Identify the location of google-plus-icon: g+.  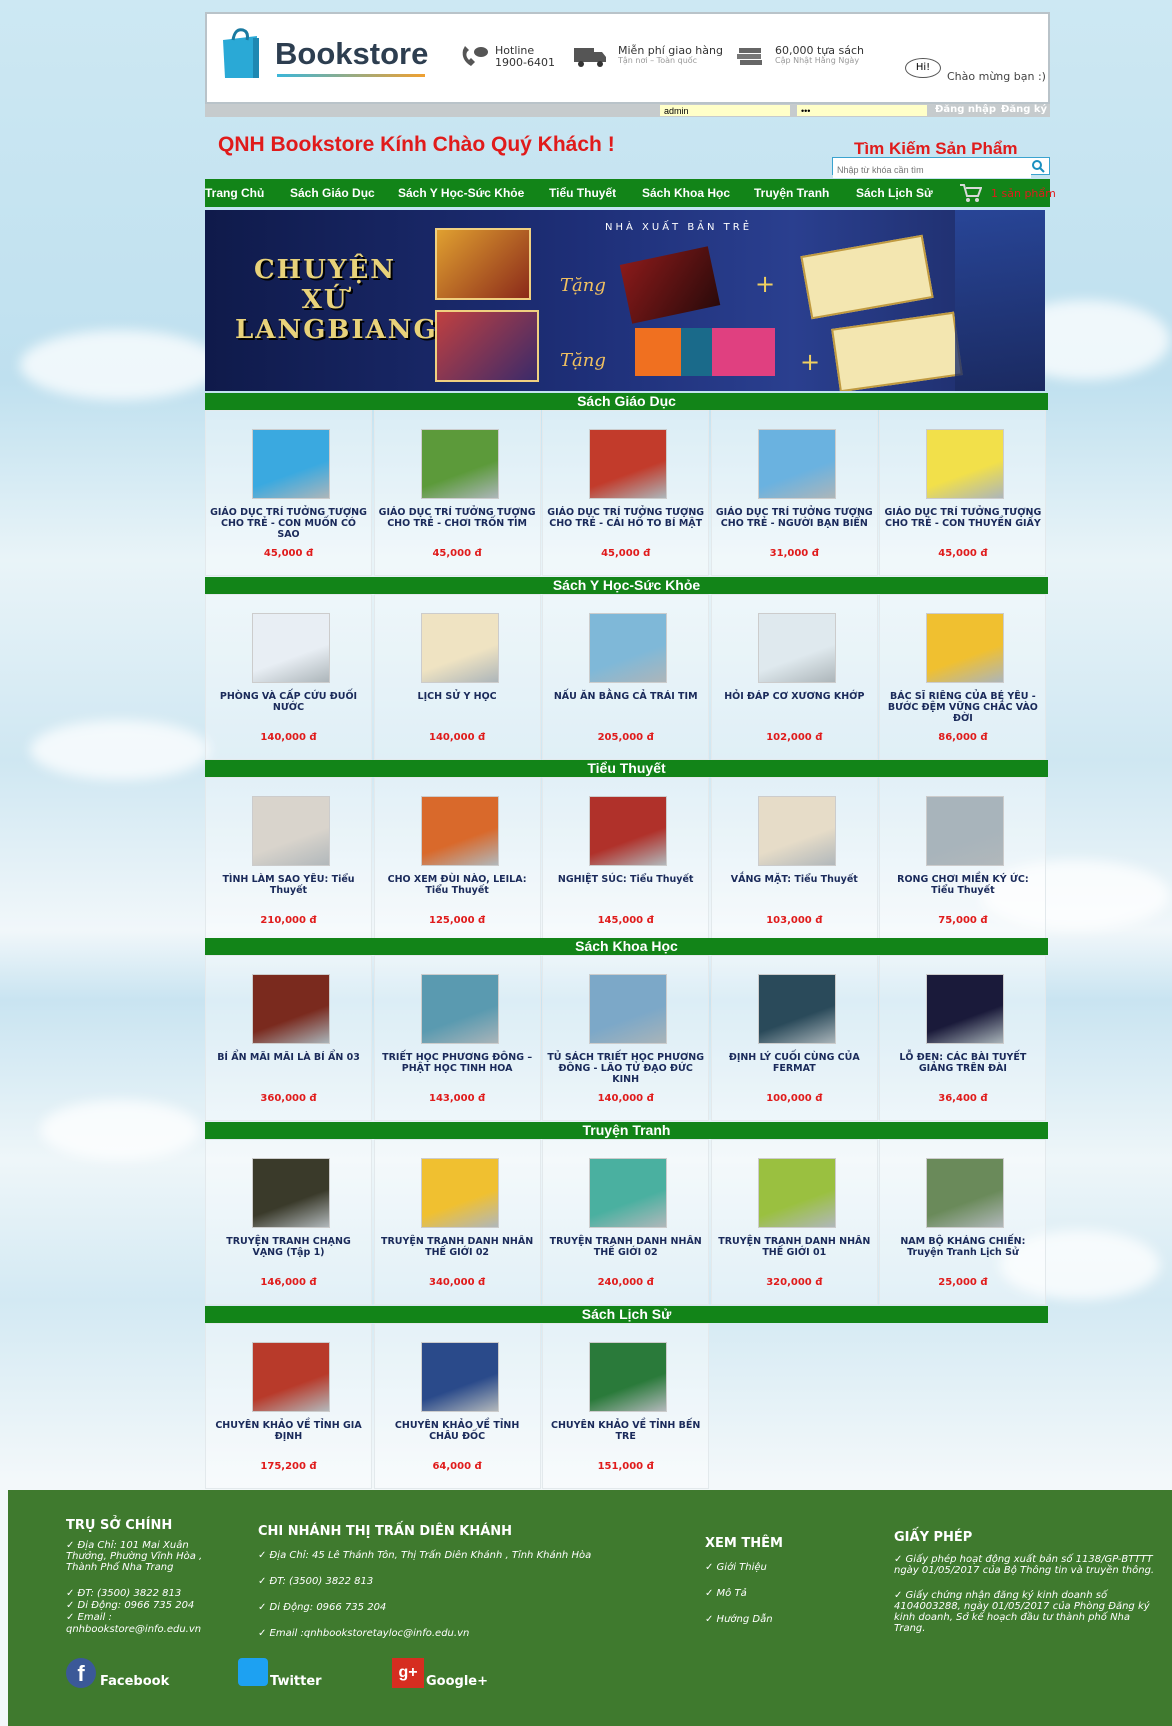
(408, 1673).